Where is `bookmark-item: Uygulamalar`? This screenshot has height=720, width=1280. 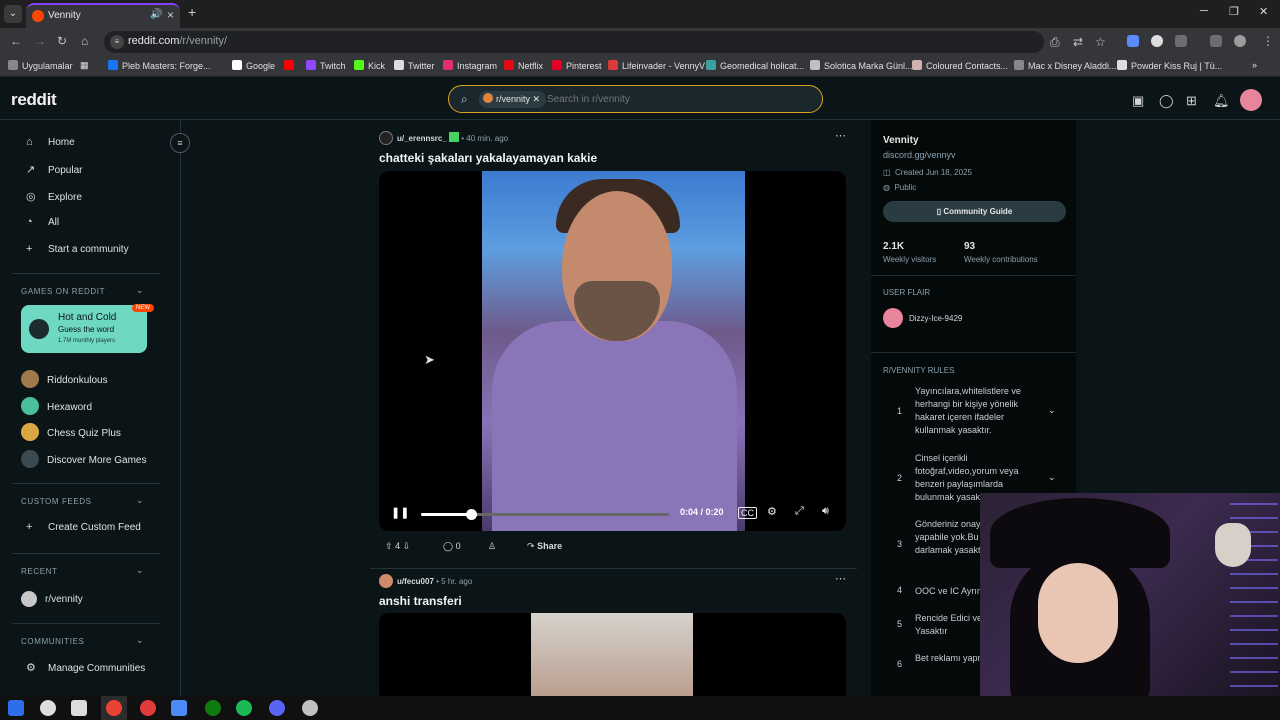 bookmark-item: Uygulamalar is located at coordinates (40, 65).